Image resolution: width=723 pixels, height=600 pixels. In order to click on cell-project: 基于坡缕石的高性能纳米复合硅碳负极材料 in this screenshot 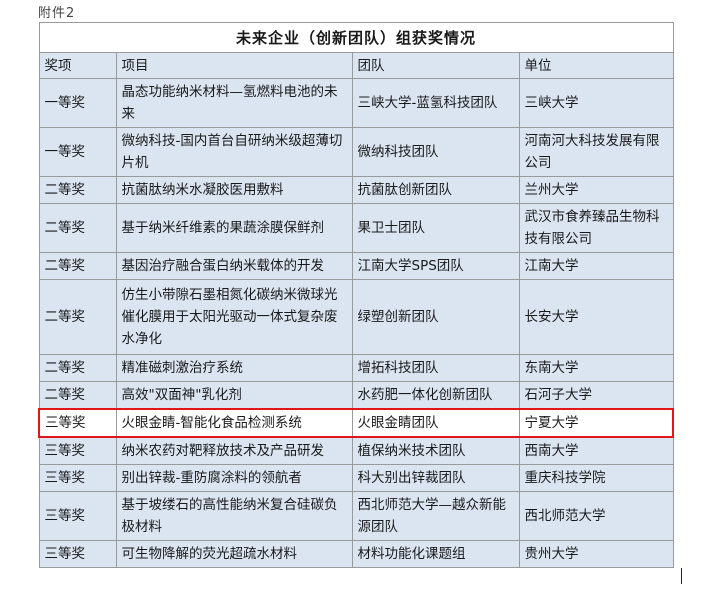, I will do `click(234, 516)`.